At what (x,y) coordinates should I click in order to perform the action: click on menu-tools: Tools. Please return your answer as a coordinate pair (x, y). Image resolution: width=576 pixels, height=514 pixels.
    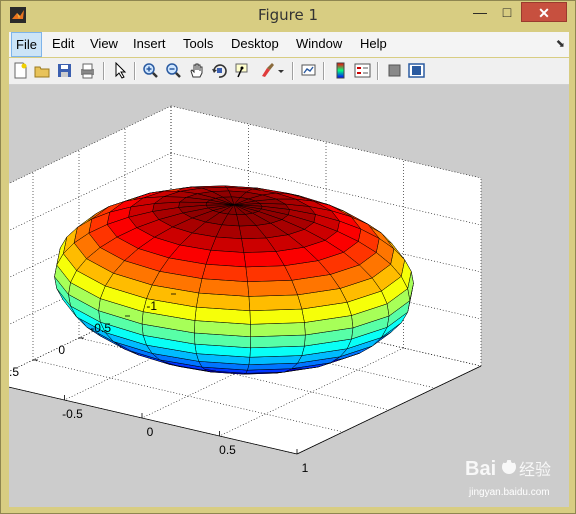
    Looking at the image, I should click on (198, 43).